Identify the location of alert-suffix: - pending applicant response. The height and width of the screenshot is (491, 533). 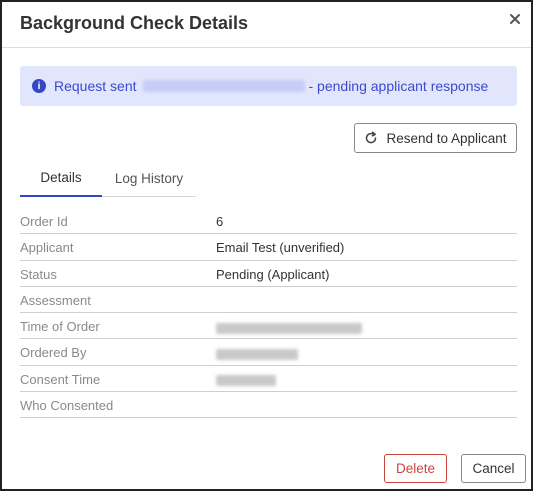
(398, 86).